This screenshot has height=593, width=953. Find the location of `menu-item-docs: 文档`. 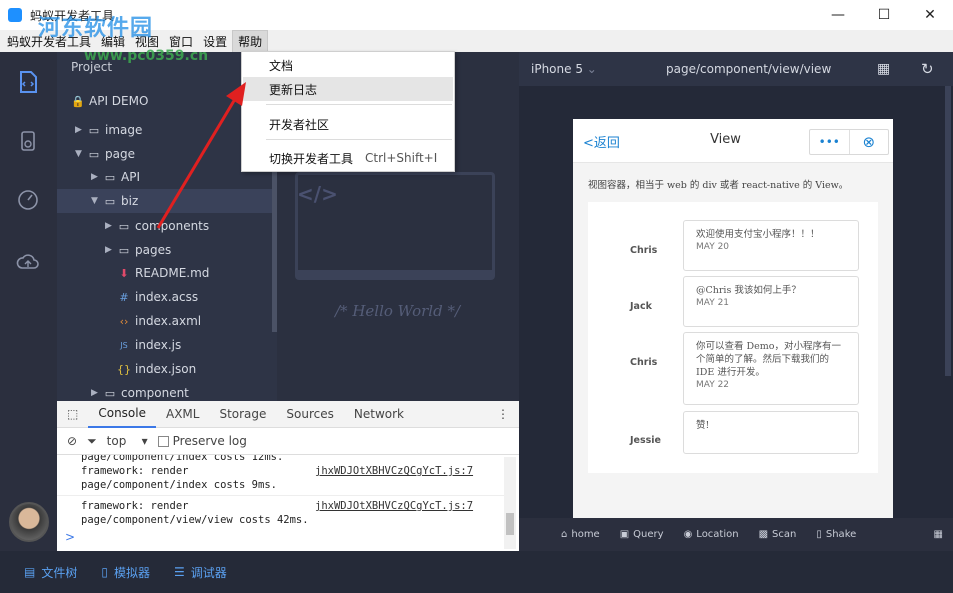

menu-item-docs: 文档 is located at coordinates (348, 65).